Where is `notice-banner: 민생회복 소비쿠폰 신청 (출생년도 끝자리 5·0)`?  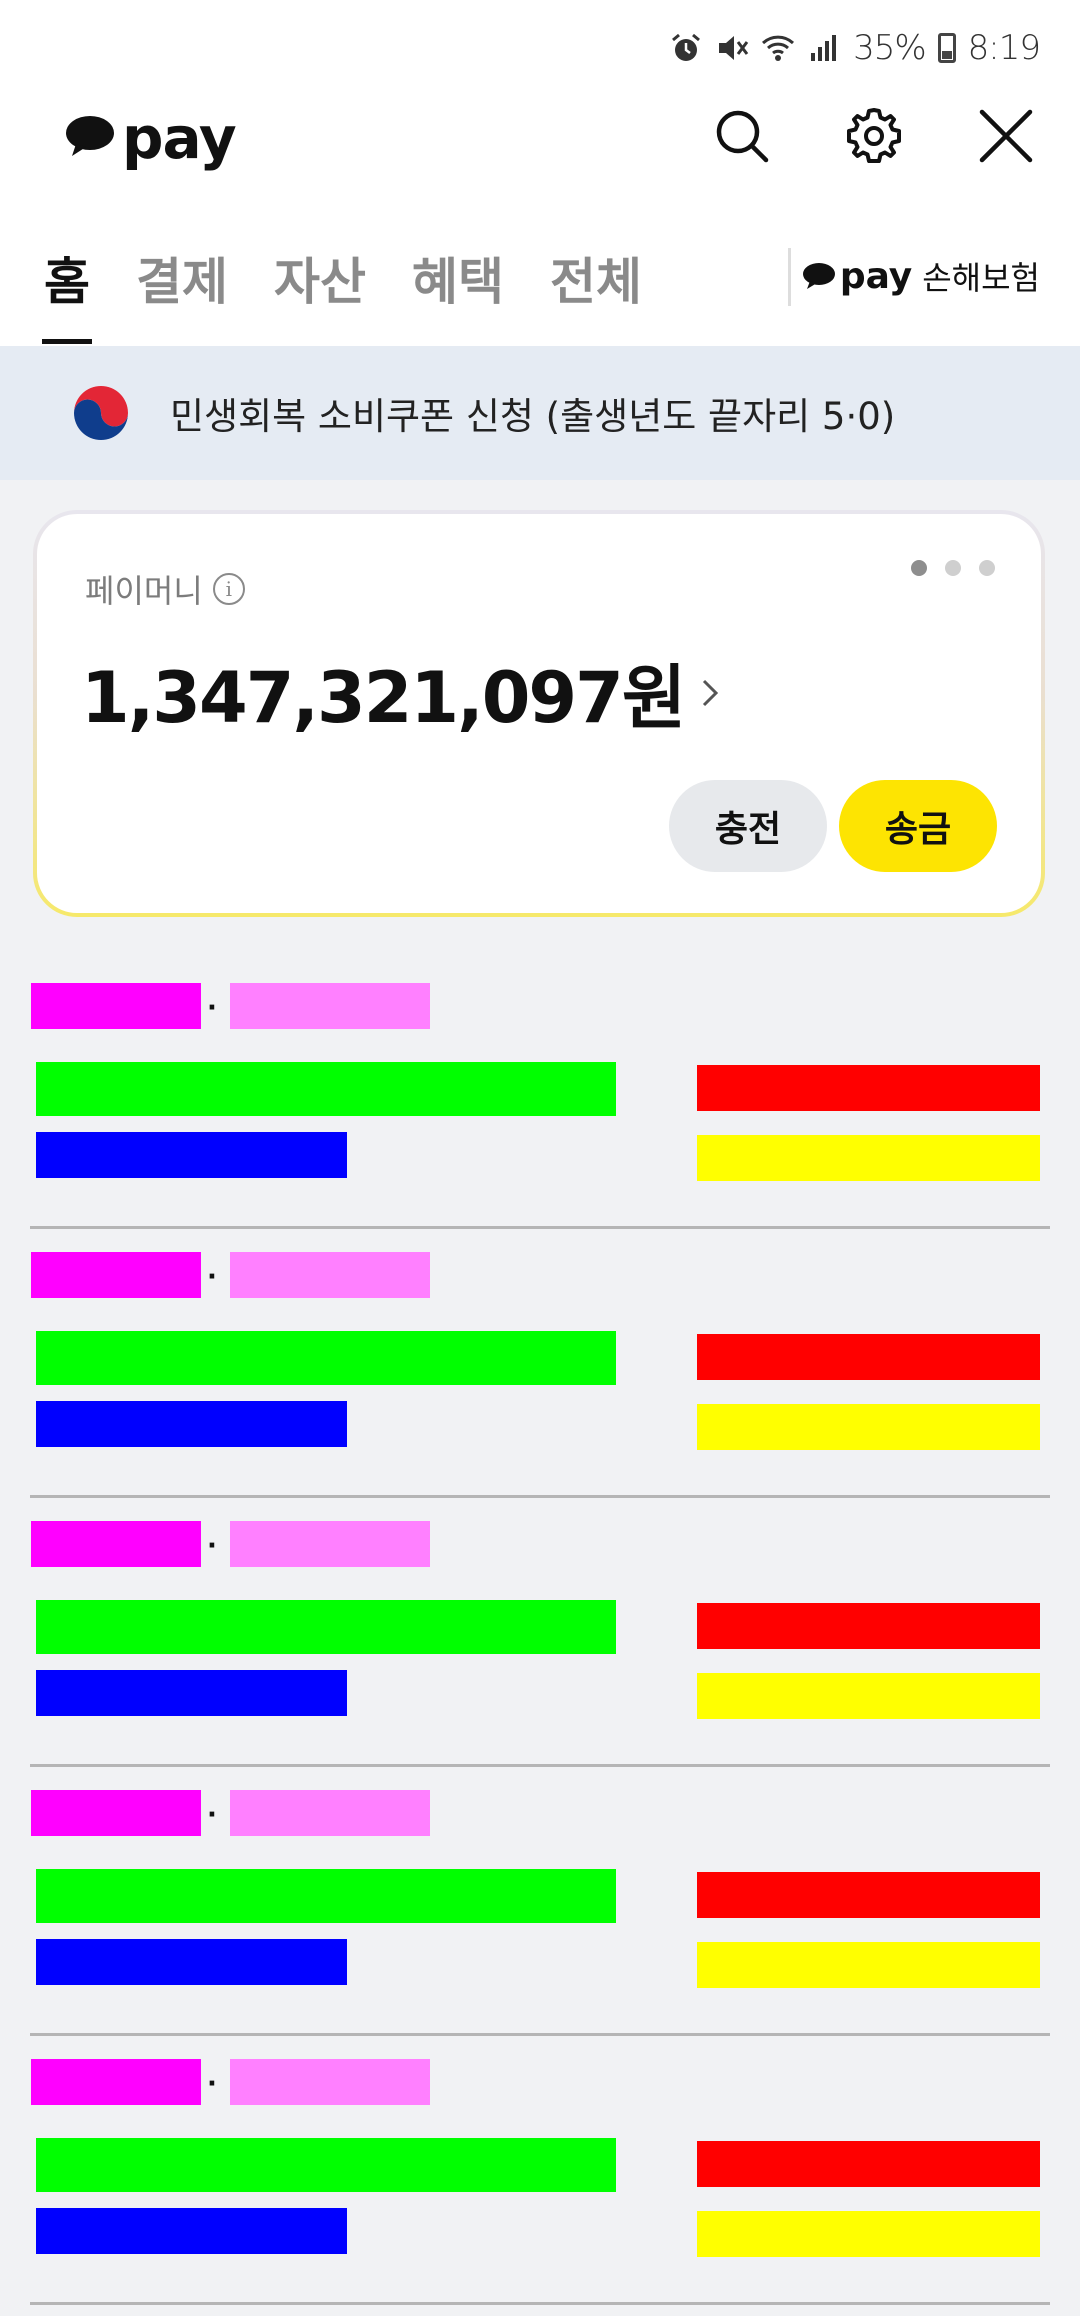 notice-banner: 민생회복 소비쿠폰 신청 (출생년도 끝자리 5·0) is located at coordinates (540, 413).